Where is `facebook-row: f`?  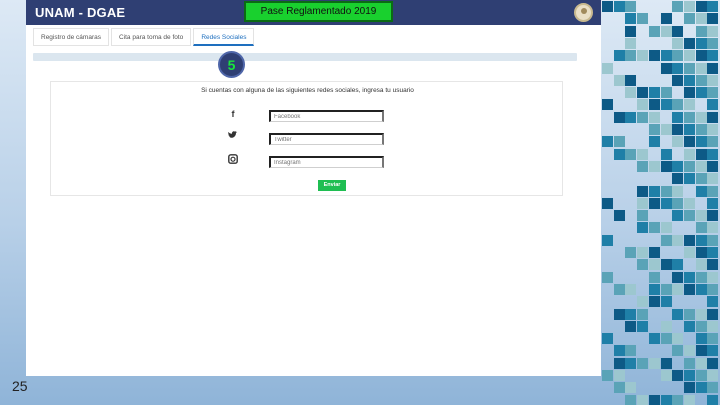
facebook-row: f is located at coordinates (333, 116).